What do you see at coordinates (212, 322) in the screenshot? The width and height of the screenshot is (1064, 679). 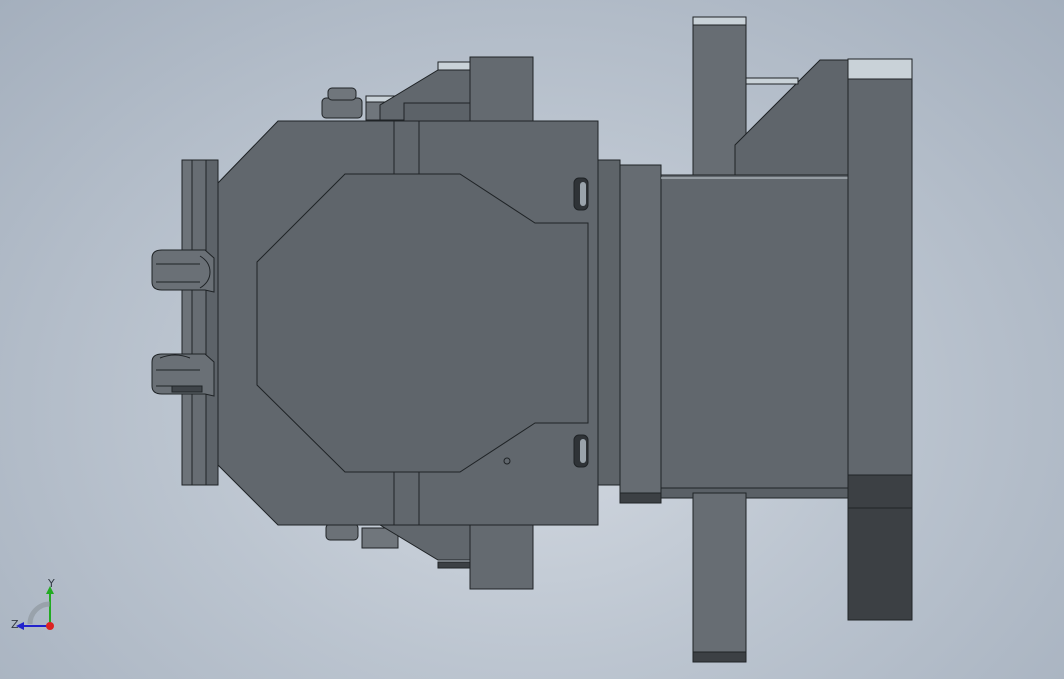 I see `left-plate-inner` at bounding box center [212, 322].